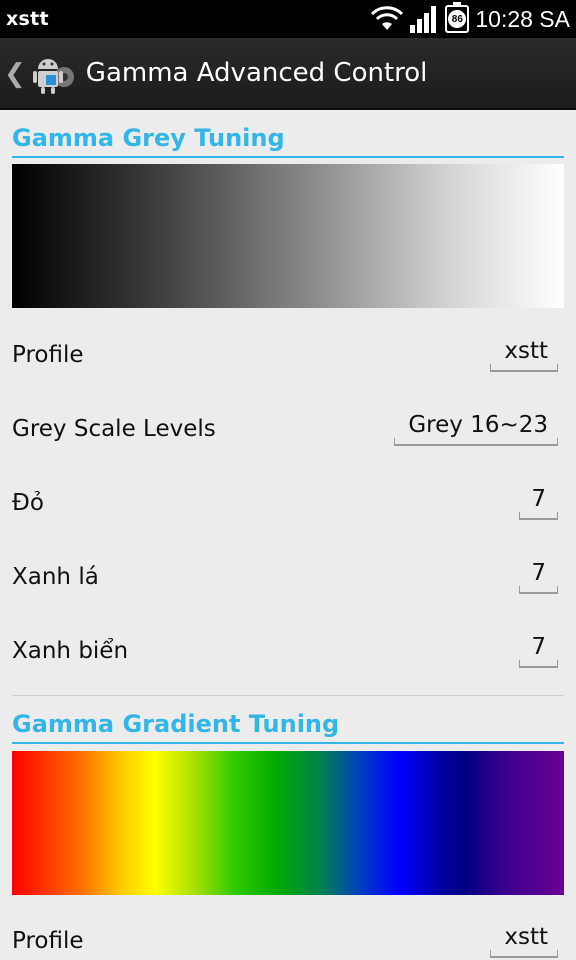 The height and width of the screenshot is (960, 576). Describe the element at coordinates (55, 577) in the screenshot. I see `pref-label: Xanh lá` at that location.